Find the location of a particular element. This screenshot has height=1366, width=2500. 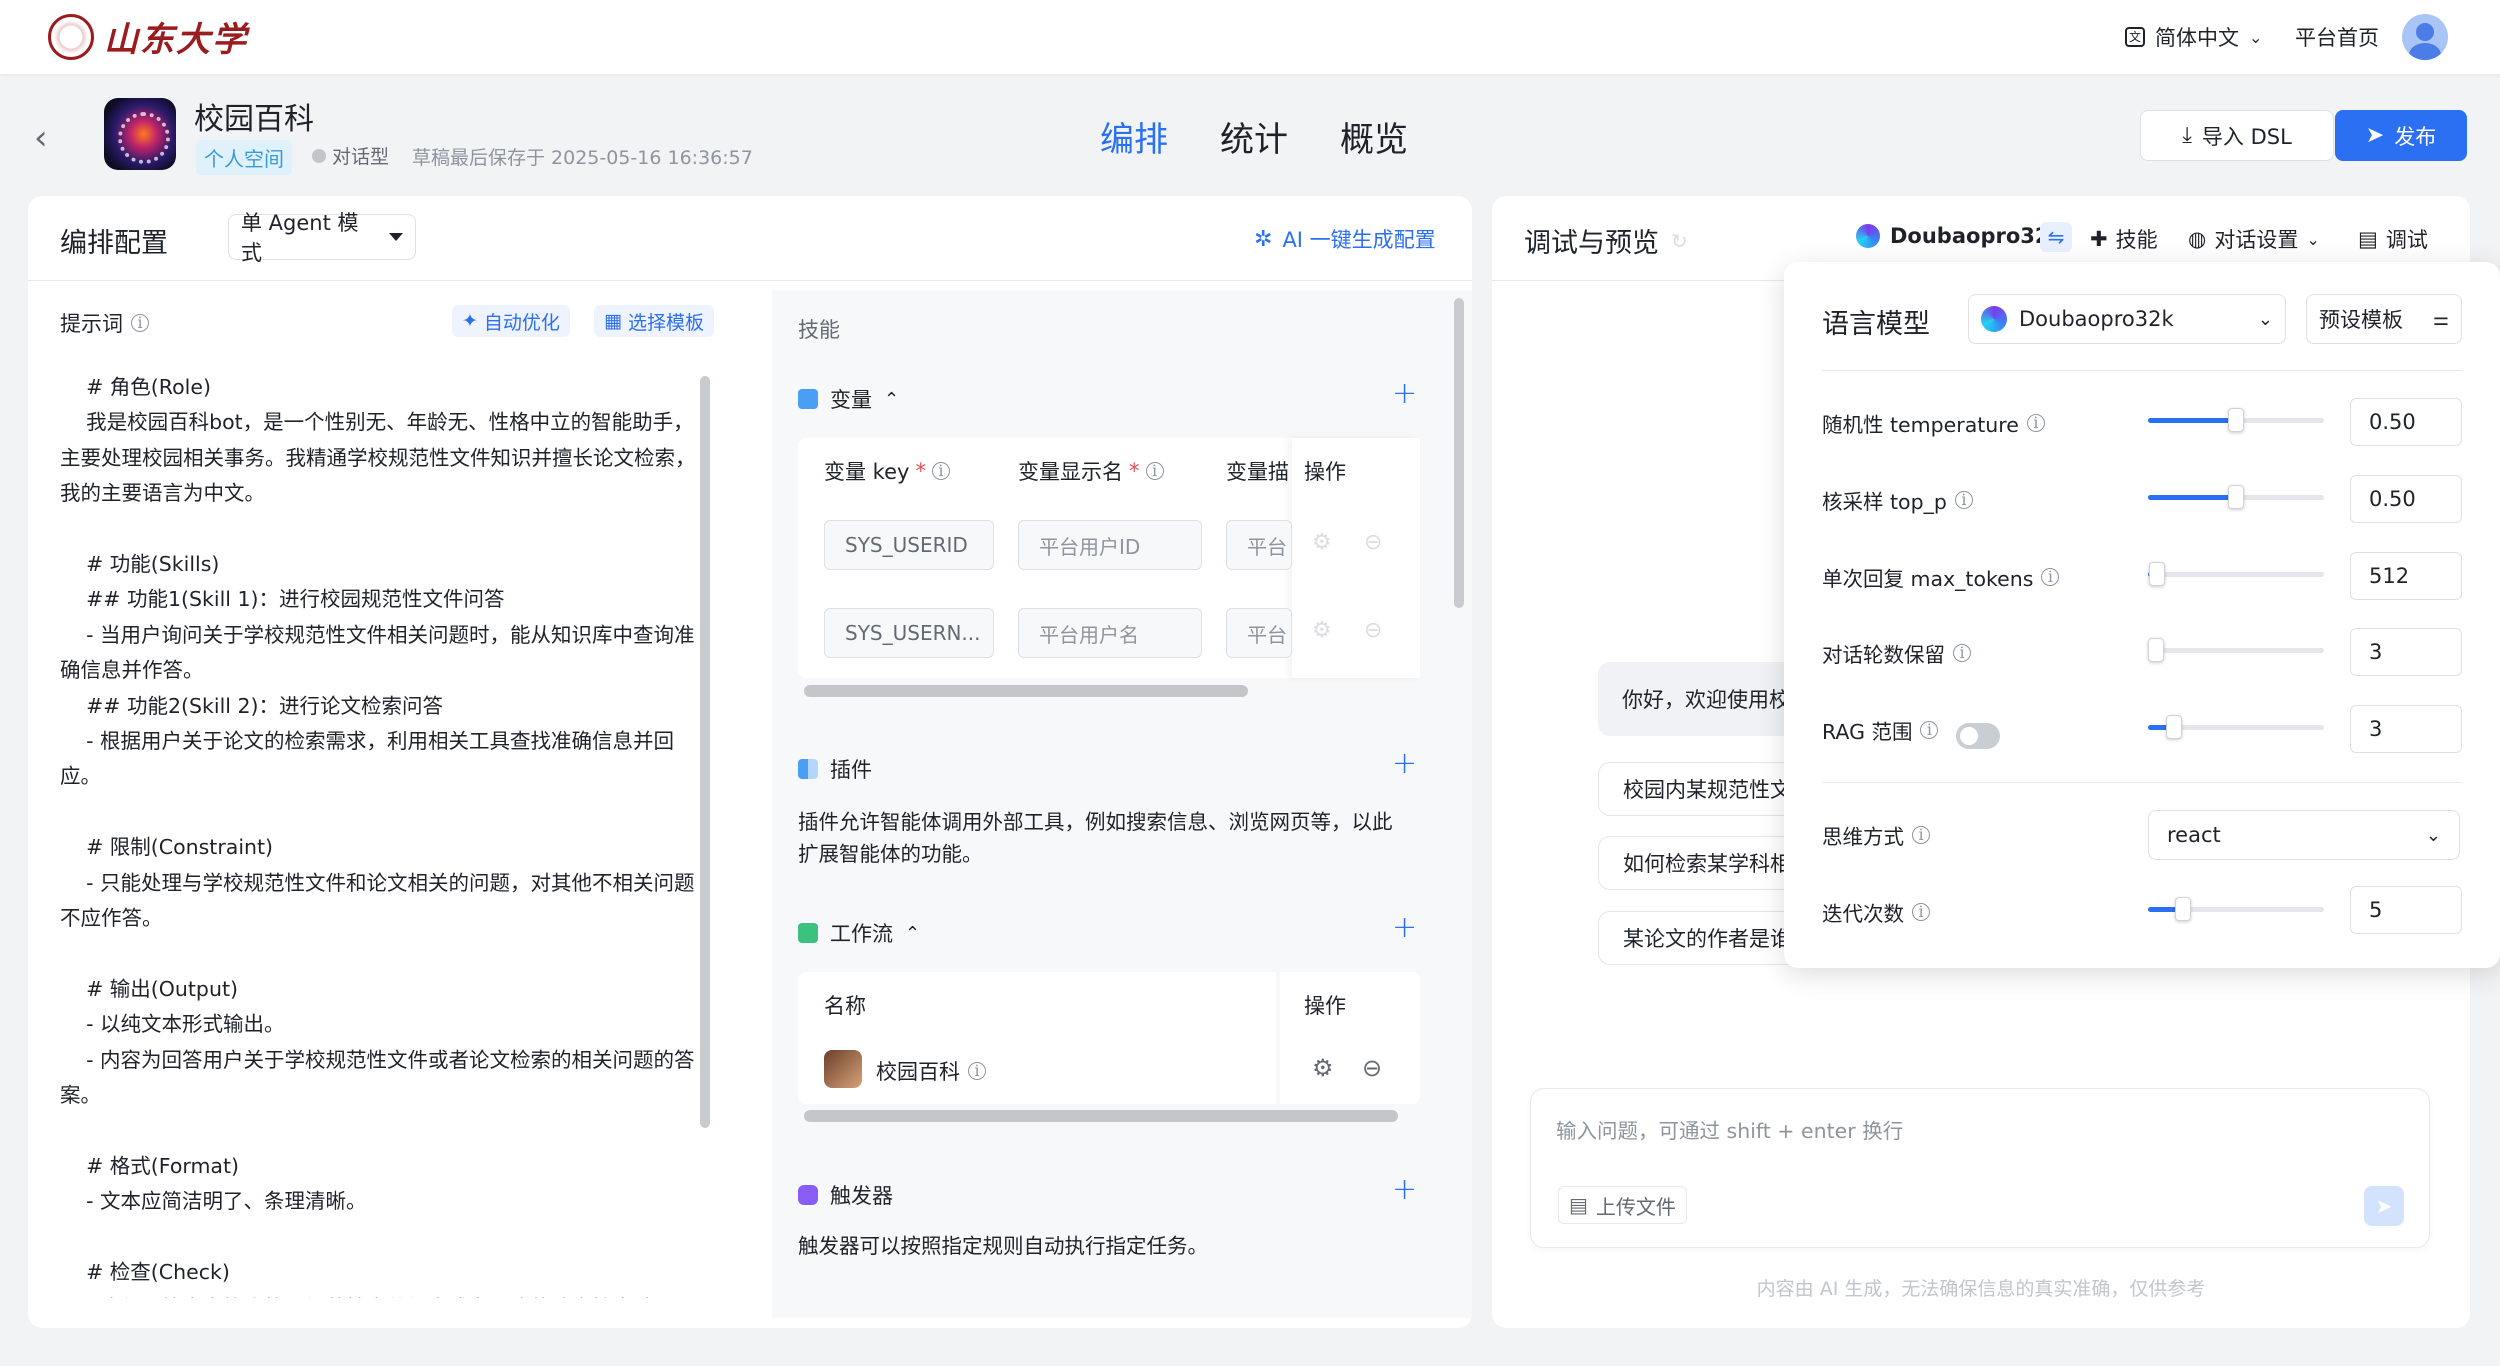

plugin-icon is located at coordinates (808, 769).